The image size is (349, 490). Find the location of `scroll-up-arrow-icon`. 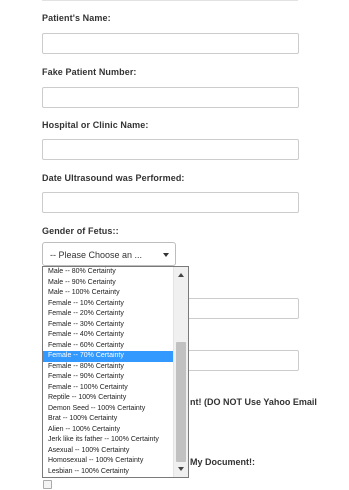

scroll-up-arrow-icon is located at coordinates (181, 275).